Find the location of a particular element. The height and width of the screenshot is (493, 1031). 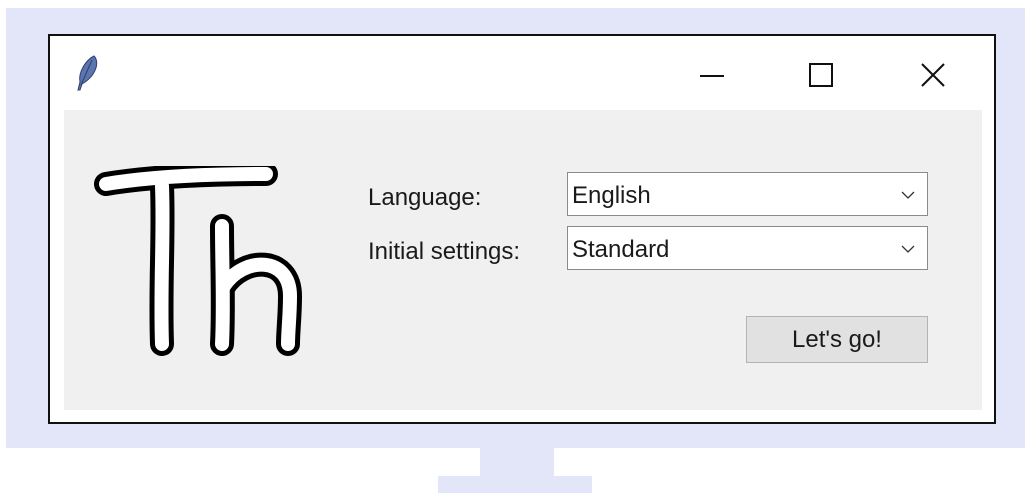

monitor-stand-neck is located at coordinates (517, 462).